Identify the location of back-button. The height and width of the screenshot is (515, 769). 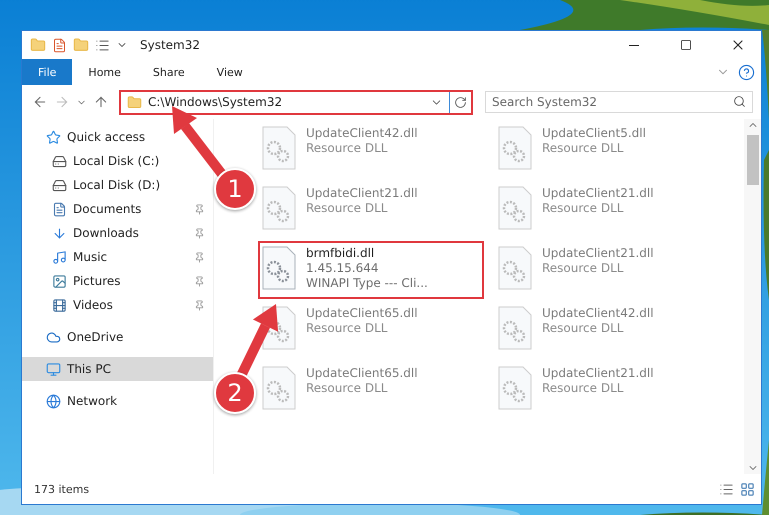
(40, 102).